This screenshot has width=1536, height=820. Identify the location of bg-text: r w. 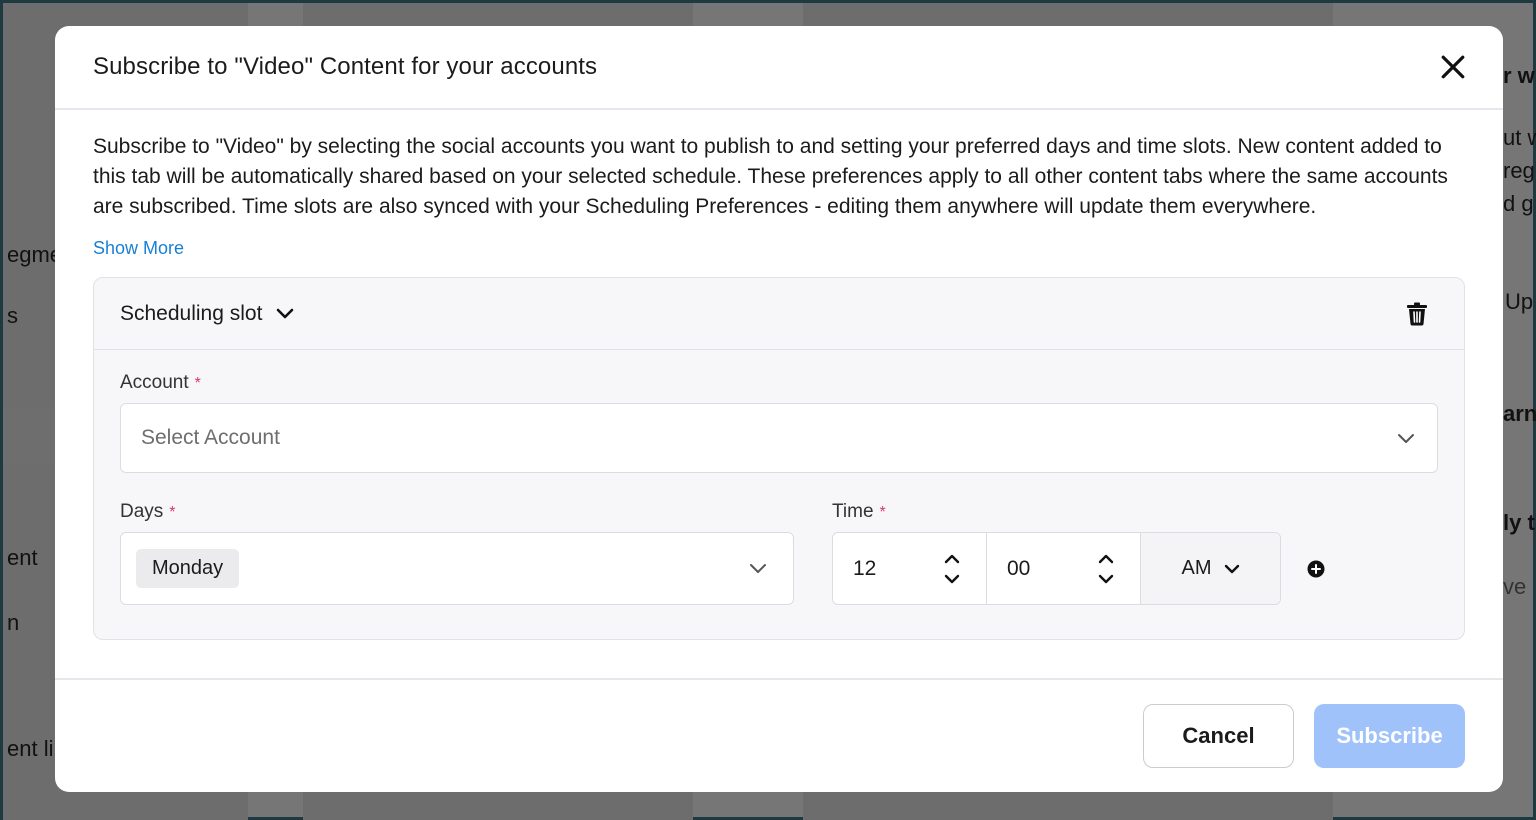
(1519, 75).